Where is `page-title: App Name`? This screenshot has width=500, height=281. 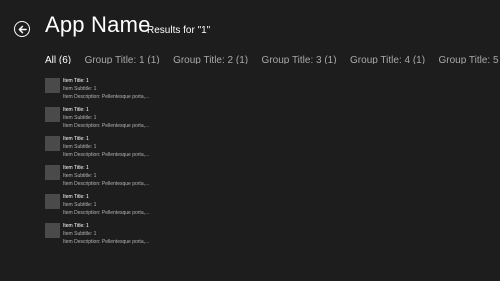
page-title: App Name is located at coordinates (98, 24).